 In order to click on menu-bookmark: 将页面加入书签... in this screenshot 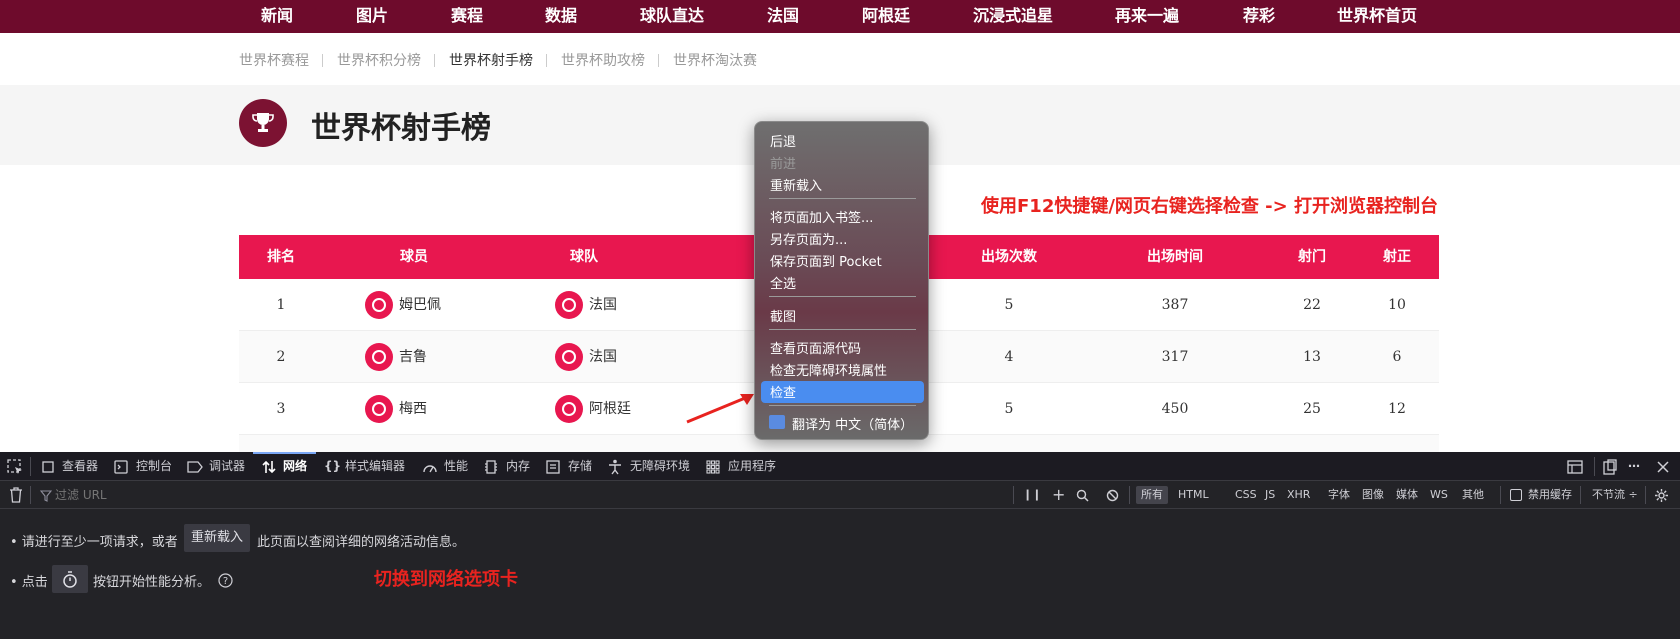, I will do `click(821, 216)`.